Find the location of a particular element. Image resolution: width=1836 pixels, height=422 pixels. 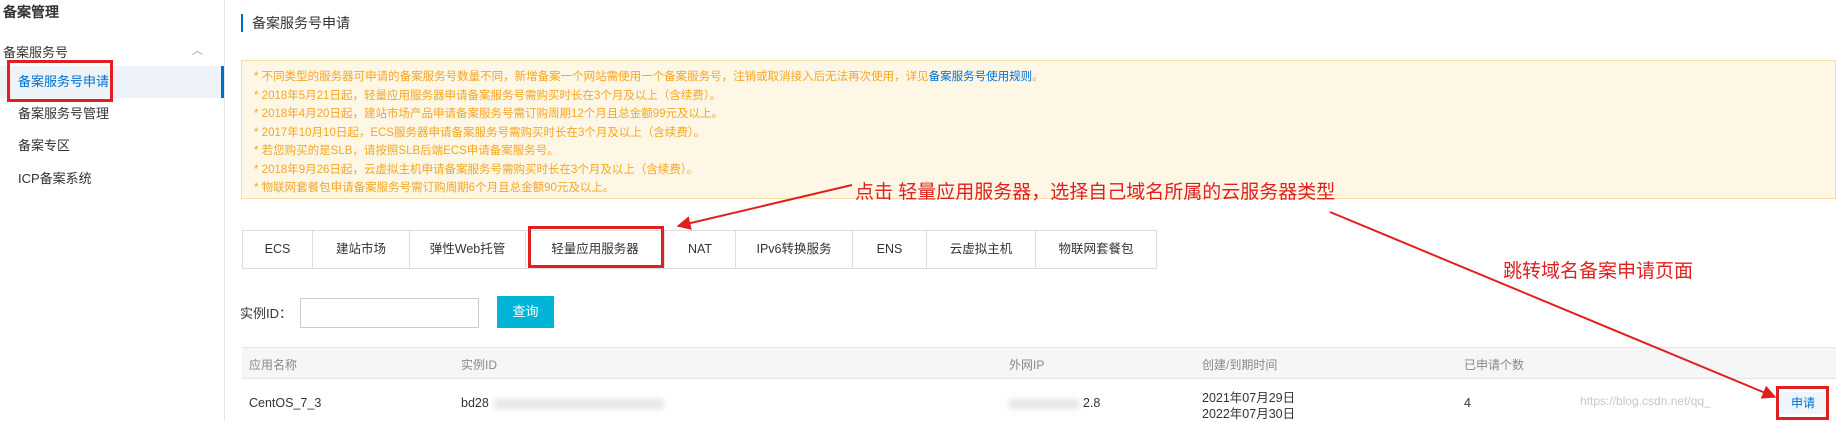

notice-text: 。 is located at coordinates (1038, 77).